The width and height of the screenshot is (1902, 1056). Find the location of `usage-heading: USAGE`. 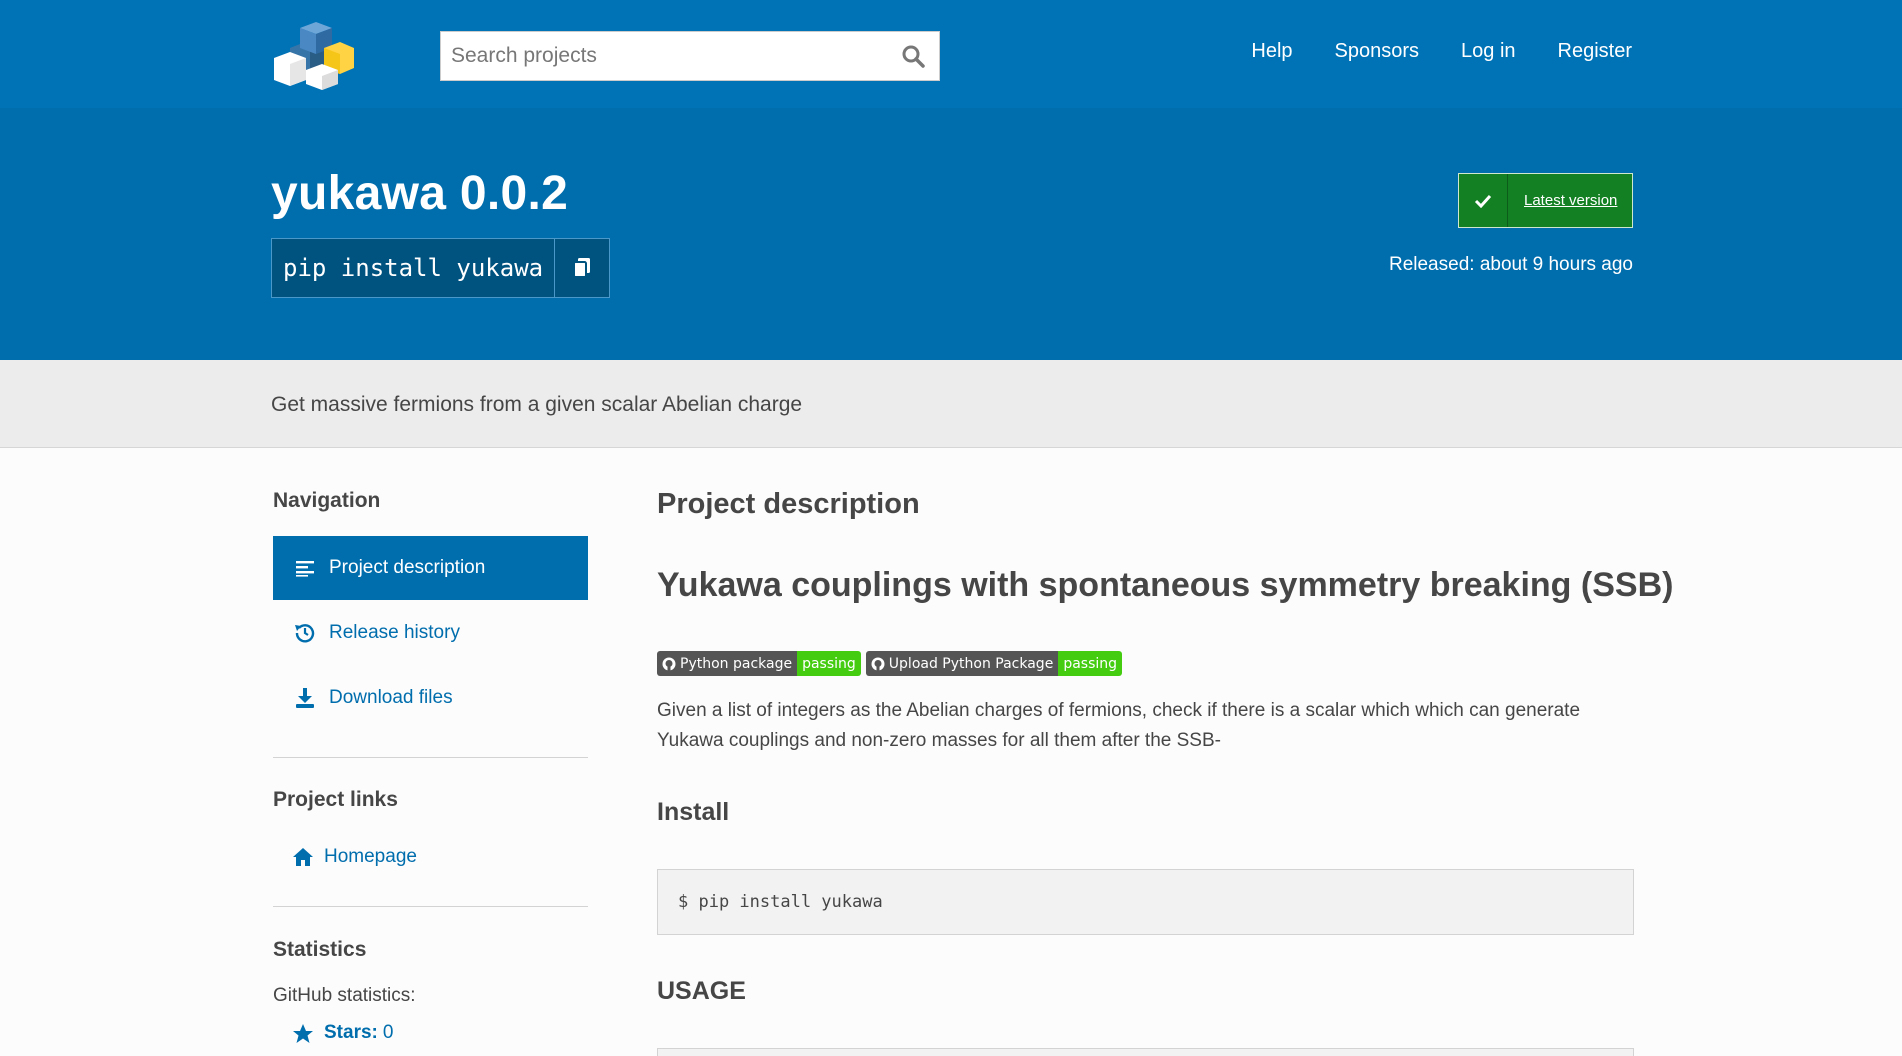

usage-heading: USAGE is located at coordinates (701, 991).